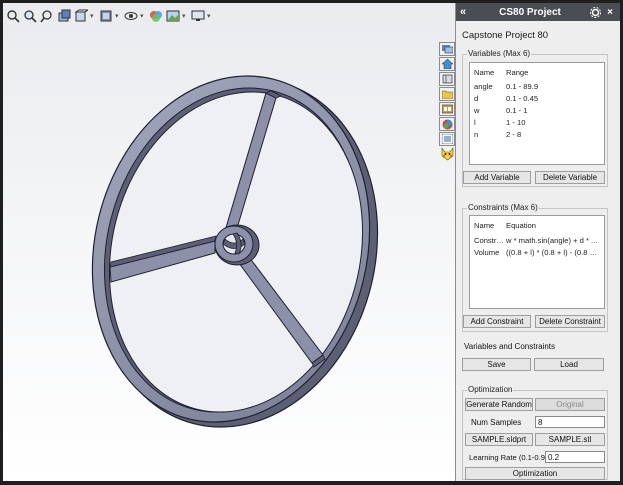  Describe the element at coordinates (172, 16) in the screenshot. I see `apply-scene-icon` at that location.